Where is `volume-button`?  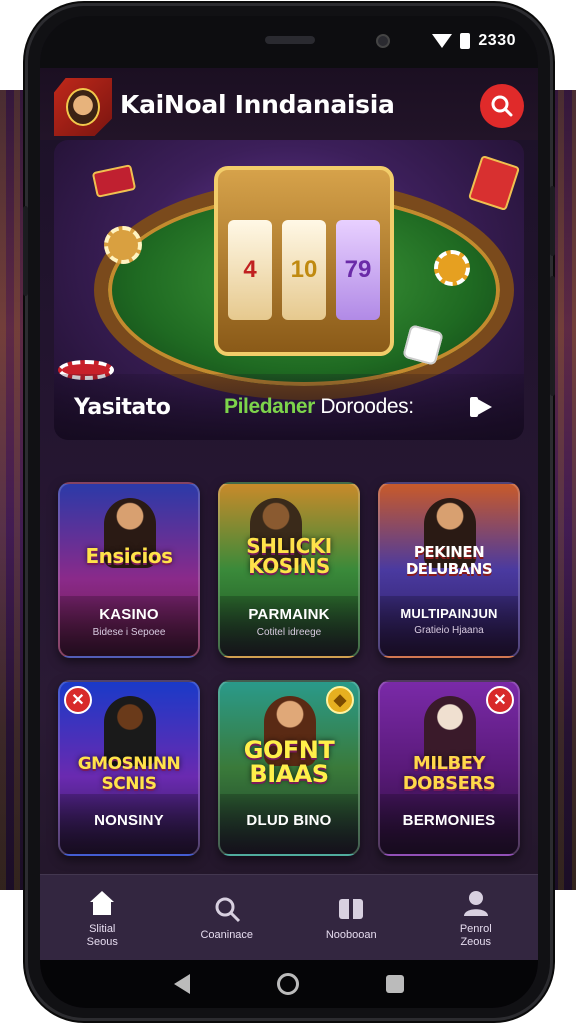 volume-button is located at coordinates (552, 221).